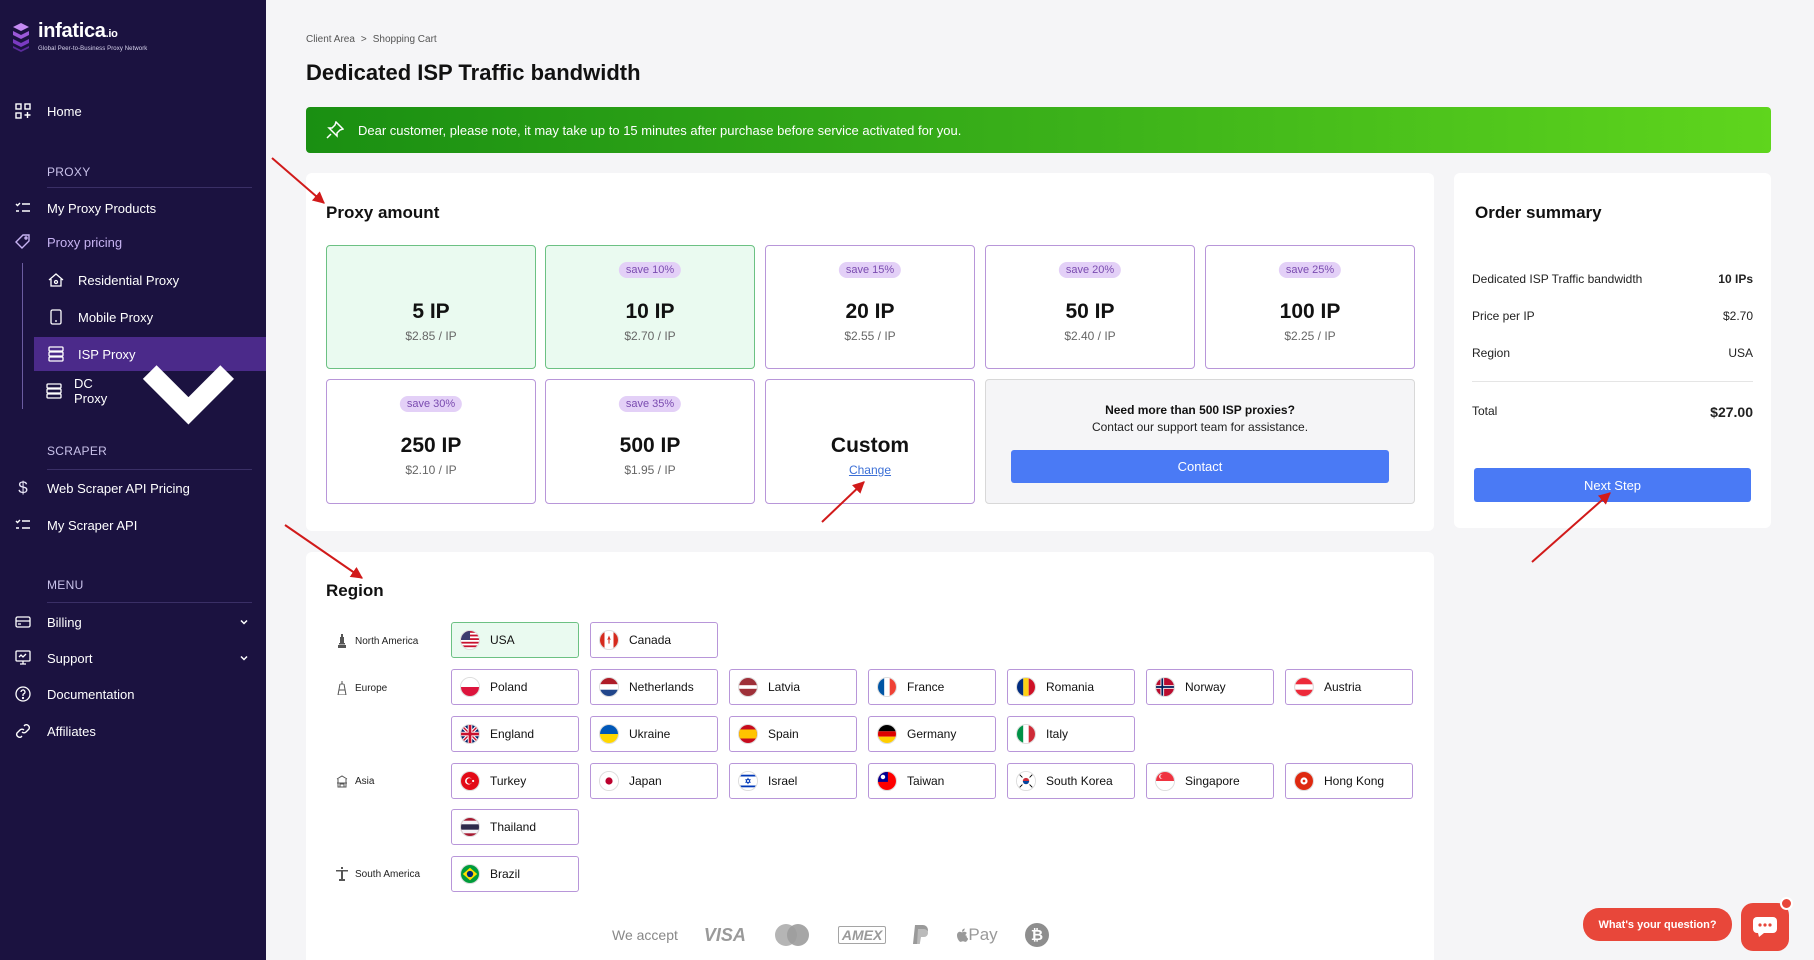 The width and height of the screenshot is (1814, 960). Describe the element at coordinates (1612, 485) in the screenshot. I see `next-step-button: Next Step` at that location.